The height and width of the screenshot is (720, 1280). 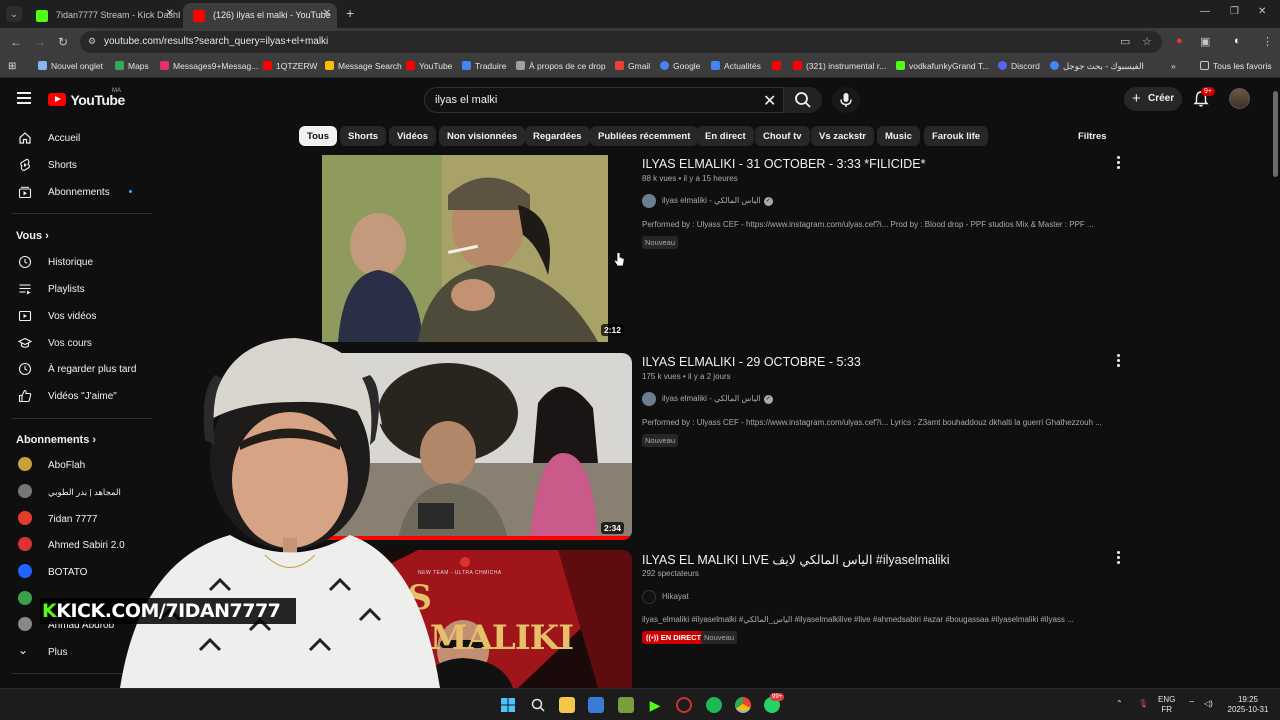 I want to click on search-button, so click(x=803, y=100).